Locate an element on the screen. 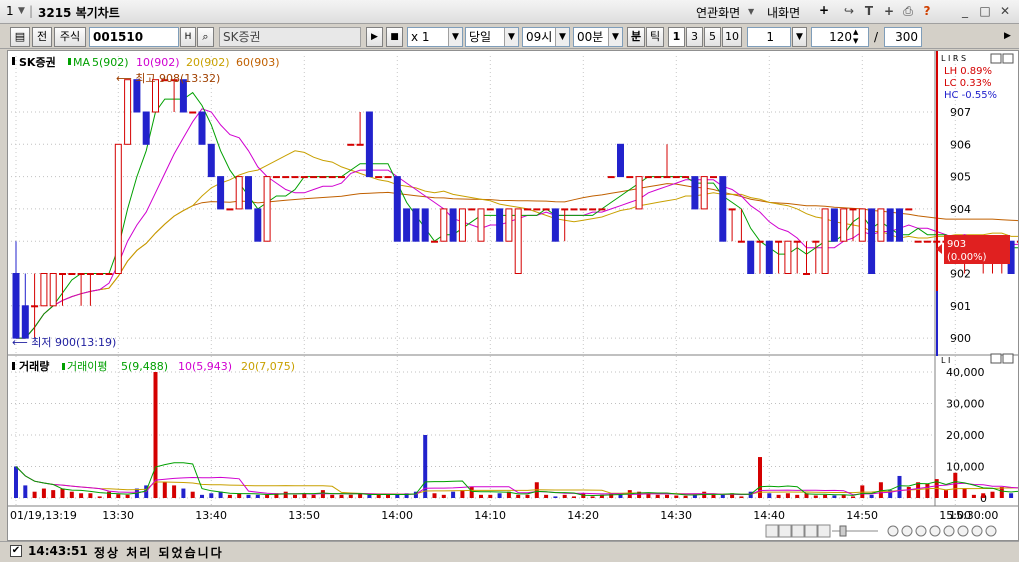 The image size is (1019, 562). interval-input: 1 is located at coordinates (769, 37).